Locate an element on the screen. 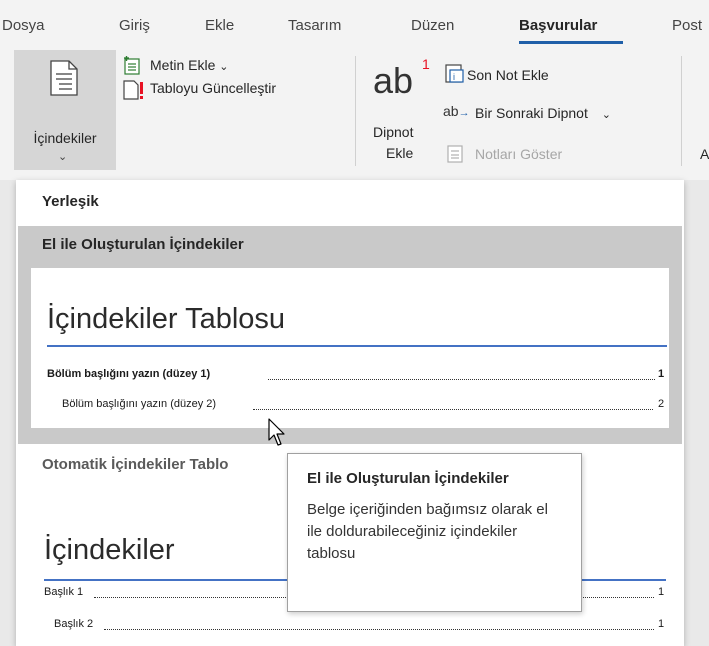 Image resolution: width=709 pixels, height=646 pixels. heading-rule is located at coordinates (357, 346).